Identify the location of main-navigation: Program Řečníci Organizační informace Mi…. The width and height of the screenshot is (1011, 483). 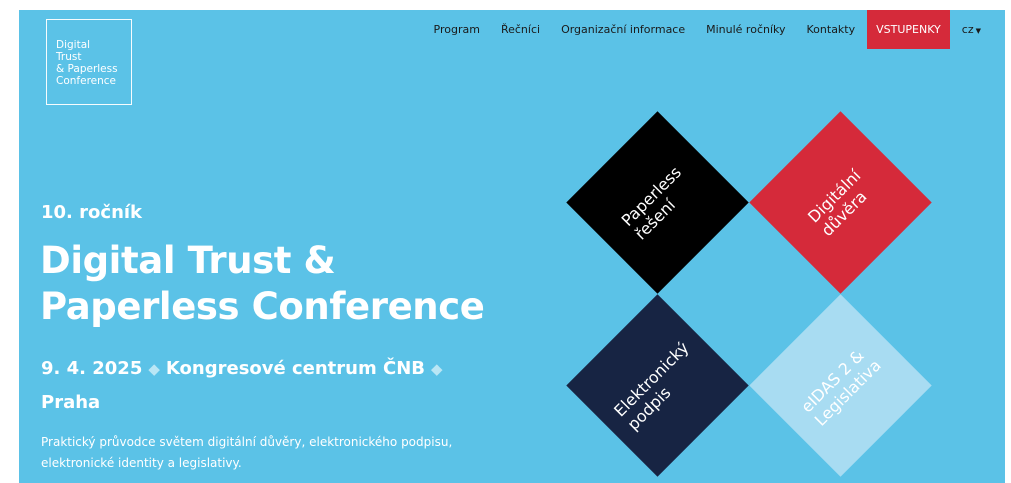
(697, 29).